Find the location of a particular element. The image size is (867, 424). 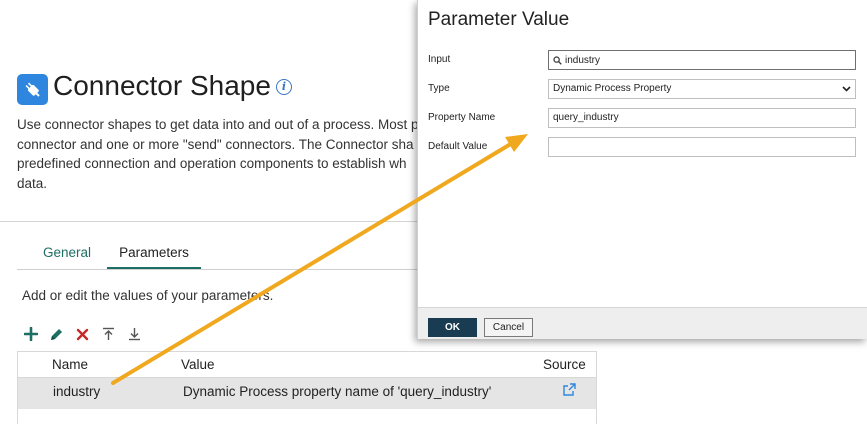

section-divider is located at coordinates (210, 221).